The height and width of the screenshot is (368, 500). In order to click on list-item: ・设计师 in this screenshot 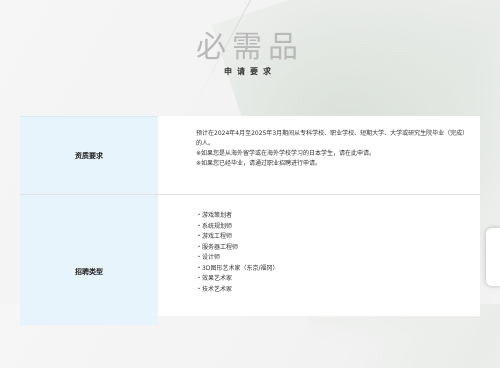, I will do `click(208, 257)`.